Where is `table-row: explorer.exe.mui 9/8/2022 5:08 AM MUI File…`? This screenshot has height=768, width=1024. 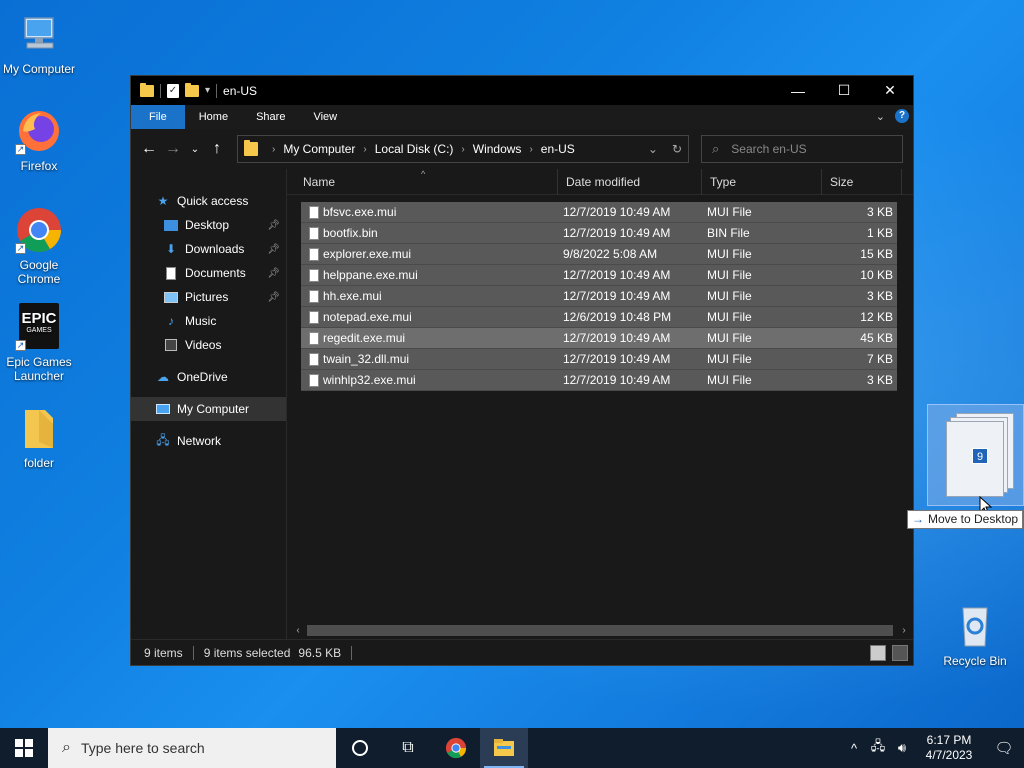
table-row: explorer.exe.mui 9/8/2022 5:08 AM MUI File… is located at coordinates (599, 254).